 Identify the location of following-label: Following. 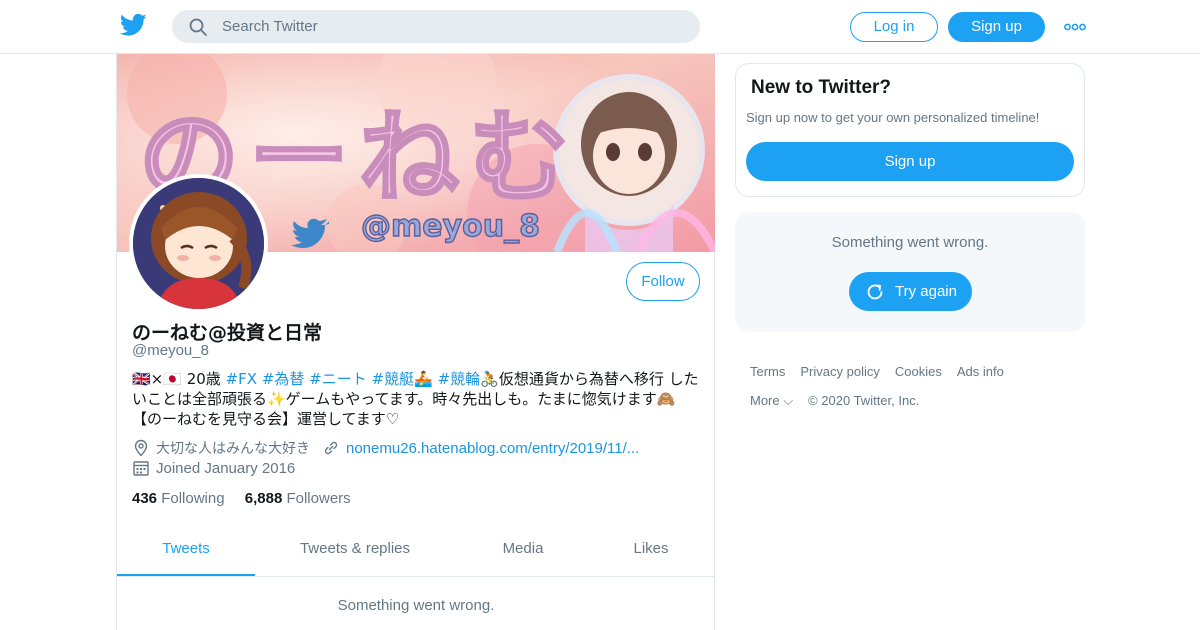
(193, 498).